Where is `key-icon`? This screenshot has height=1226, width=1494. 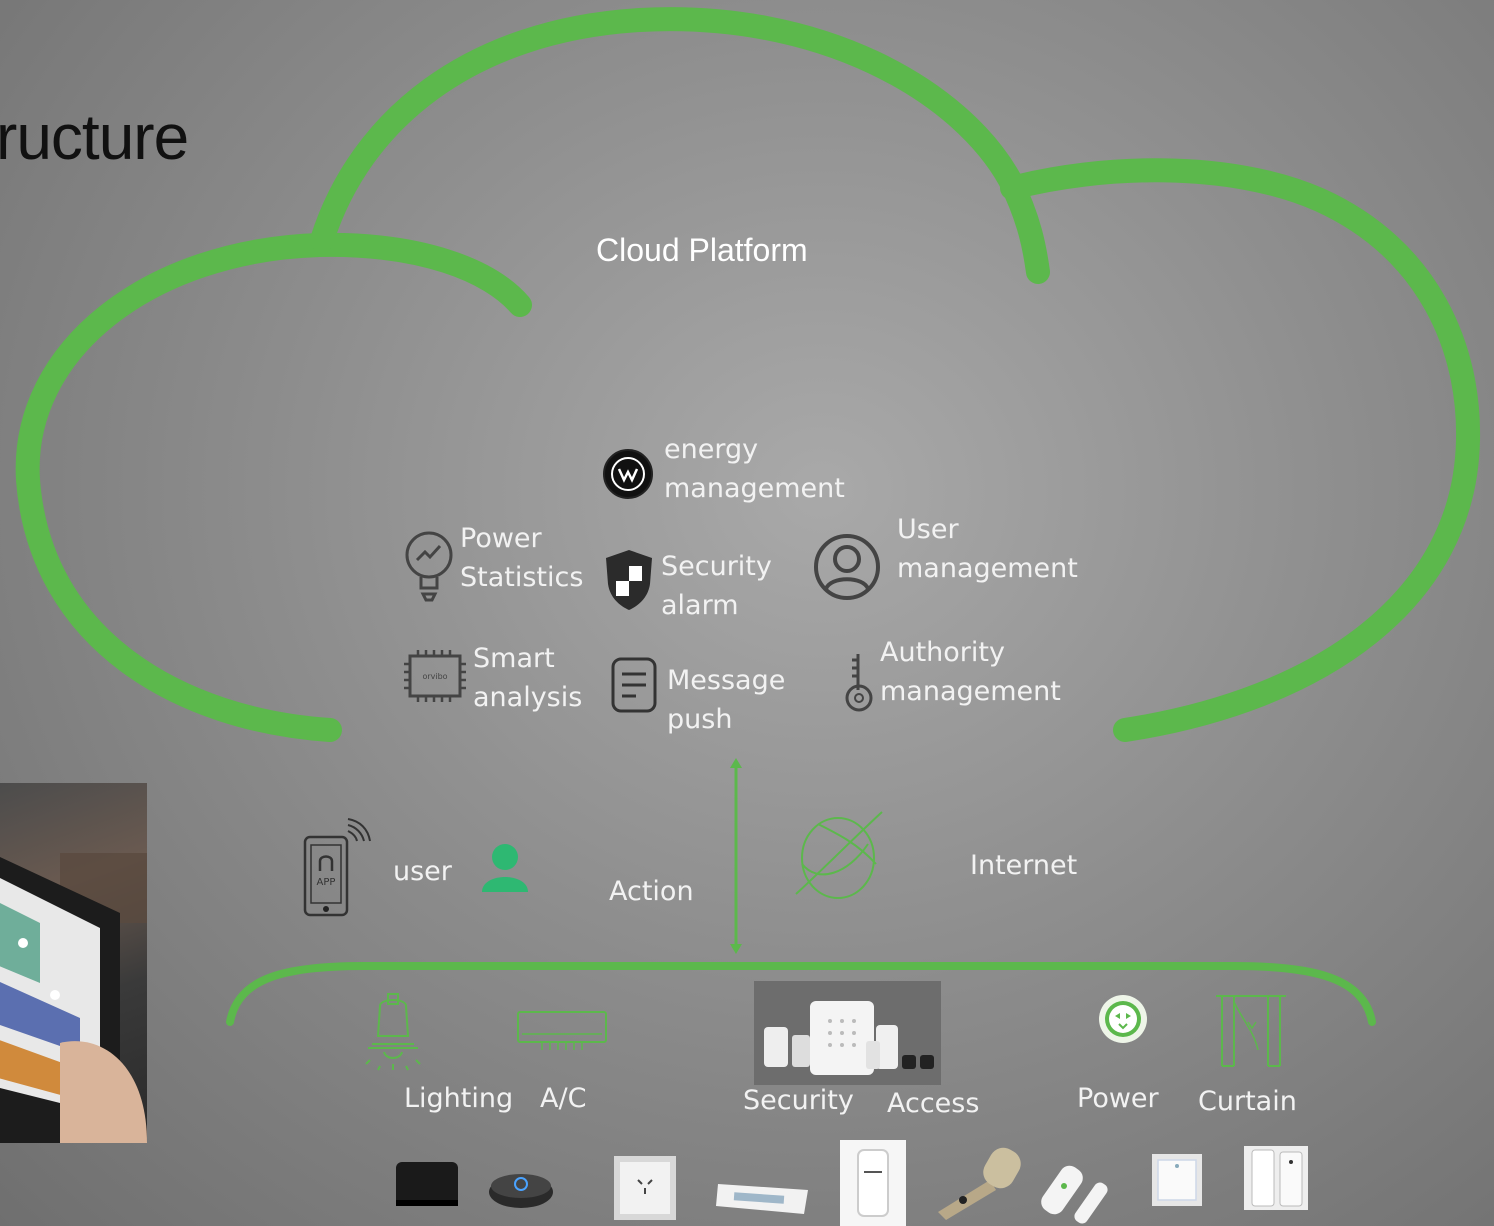 key-icon is located at coordinates (860, 683).